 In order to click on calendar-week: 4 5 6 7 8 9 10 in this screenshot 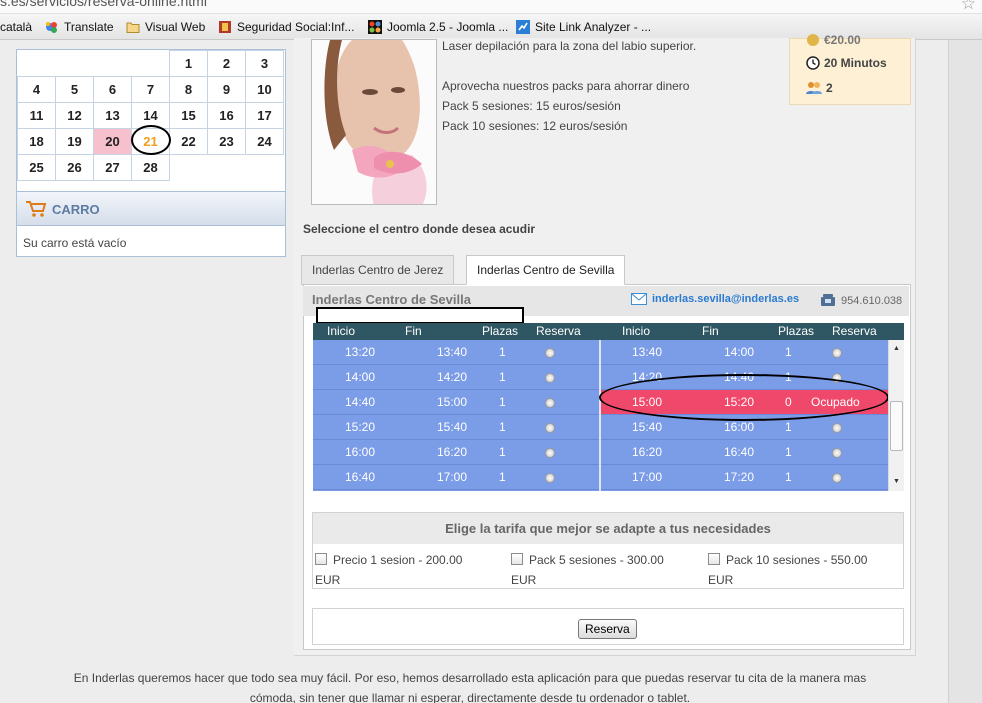, I will do `click(150, 89)`.